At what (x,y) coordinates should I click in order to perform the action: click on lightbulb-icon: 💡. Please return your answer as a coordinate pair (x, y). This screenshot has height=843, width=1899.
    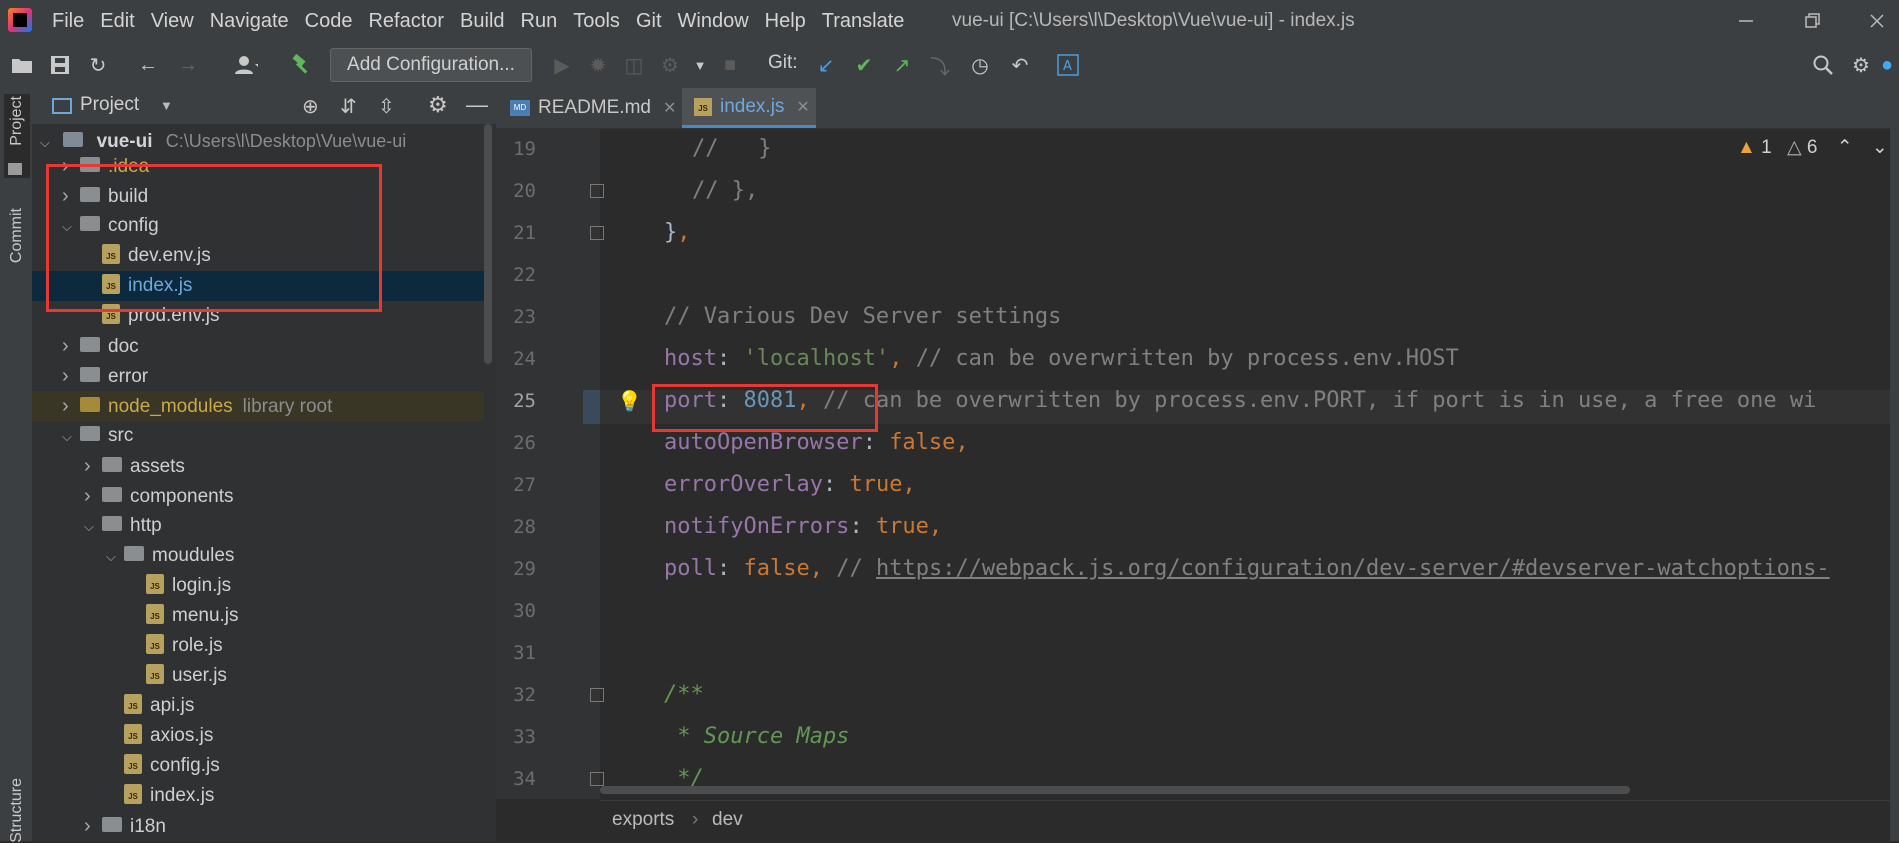
    Looking at the image, I should click on (629, 401).